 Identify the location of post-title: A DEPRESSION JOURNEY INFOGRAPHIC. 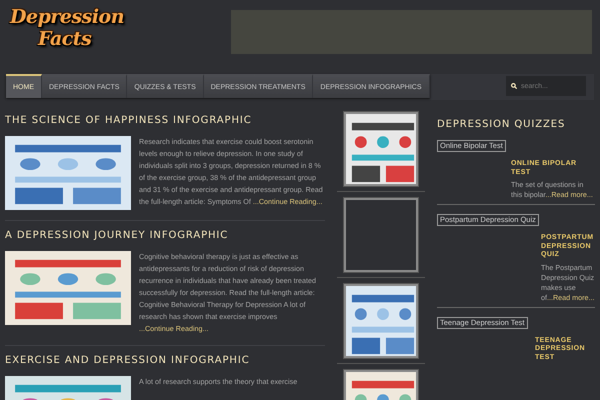
(165, 236).